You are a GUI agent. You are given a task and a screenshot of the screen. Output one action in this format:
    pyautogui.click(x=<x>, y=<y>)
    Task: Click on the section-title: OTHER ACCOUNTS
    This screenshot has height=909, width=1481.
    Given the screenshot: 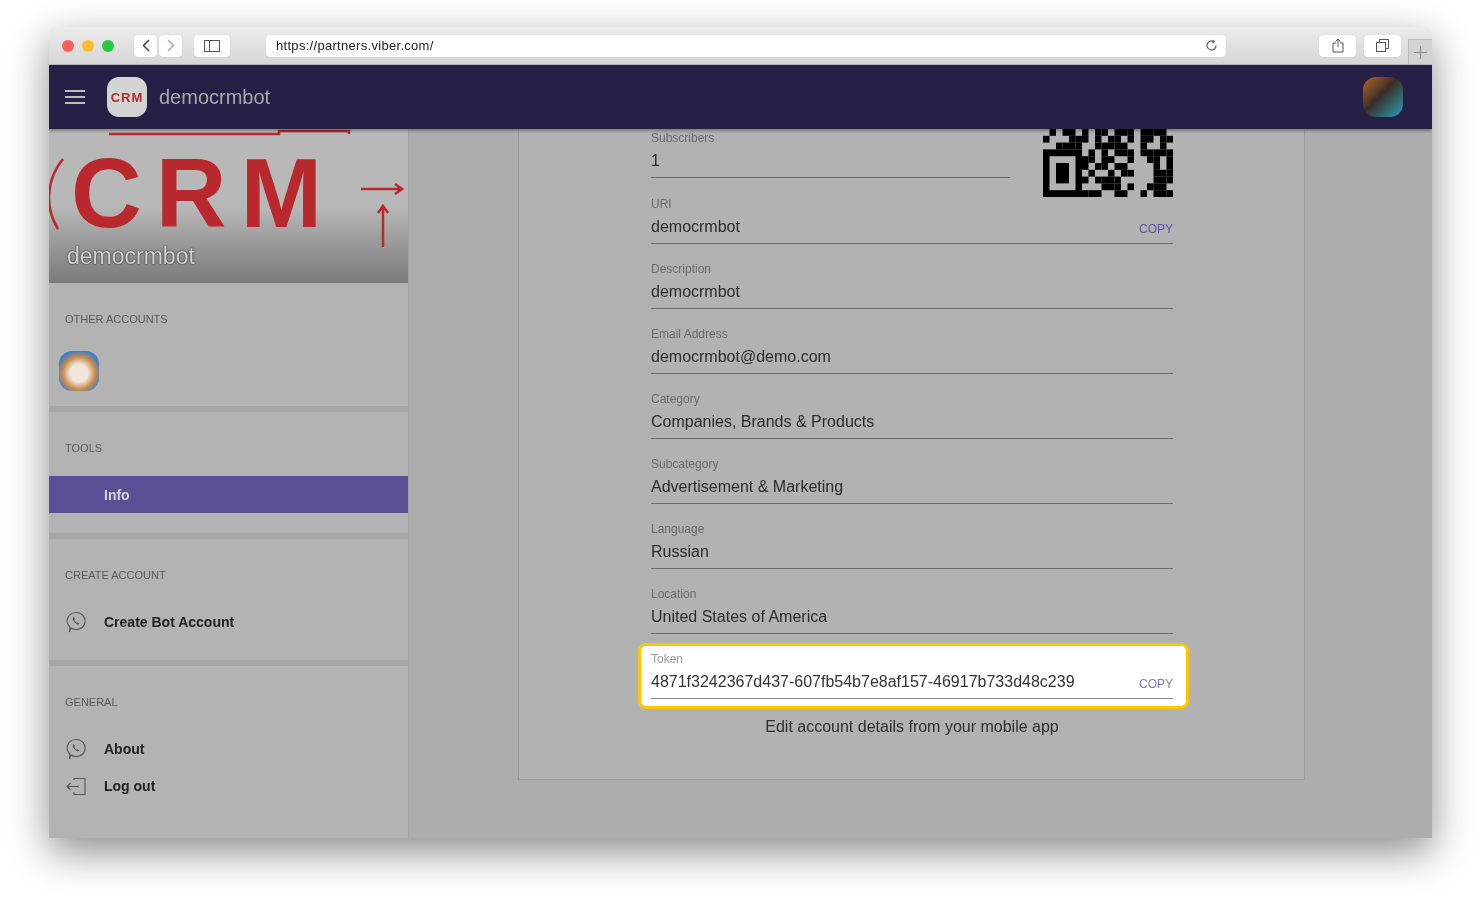 What is the action you would take?
    pyautogui.click(x=116, y=319)
    